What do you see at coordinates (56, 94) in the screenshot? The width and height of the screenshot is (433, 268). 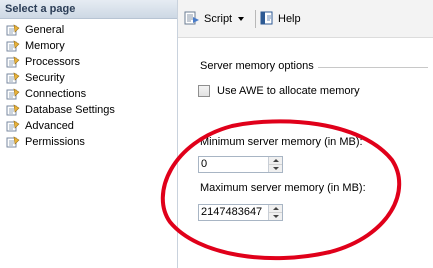 I see `page-label-connections: Connections` at bounding box center [56, 94].